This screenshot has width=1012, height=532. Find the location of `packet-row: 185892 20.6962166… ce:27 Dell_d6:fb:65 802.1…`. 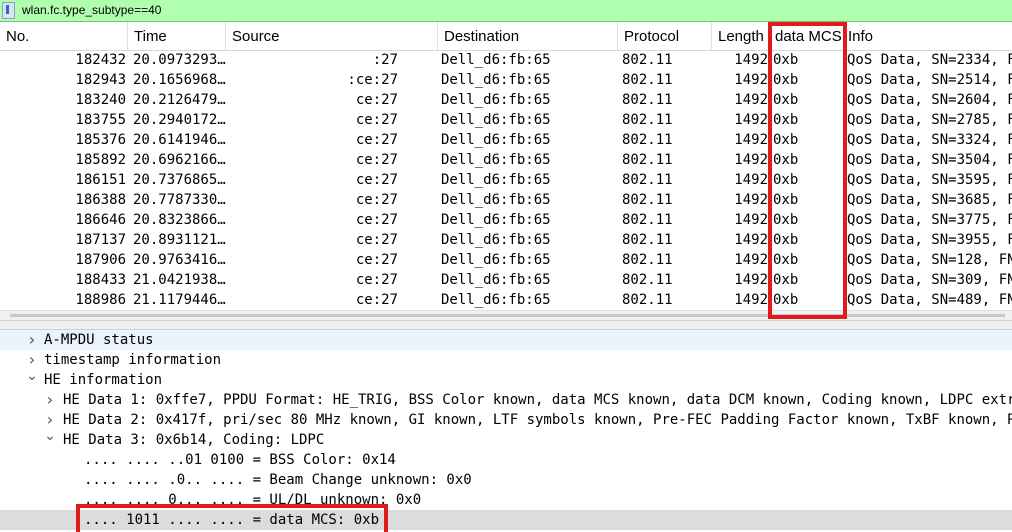

packet-row: 185892 20.6962166… ce:27 Dell_d6:fb:65 802.1… is located at coordinates (506, 160).